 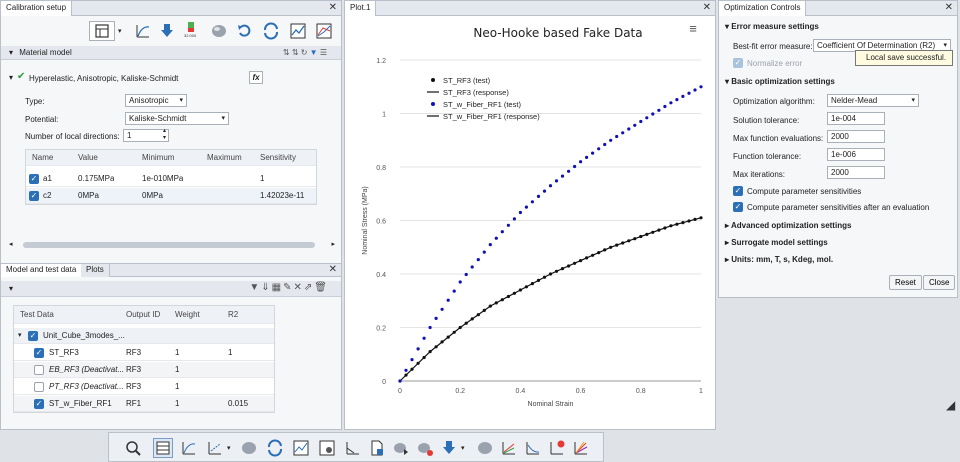 I want to click on tab-calibration-setup: Calibration setup, so click(x=37, y=8).